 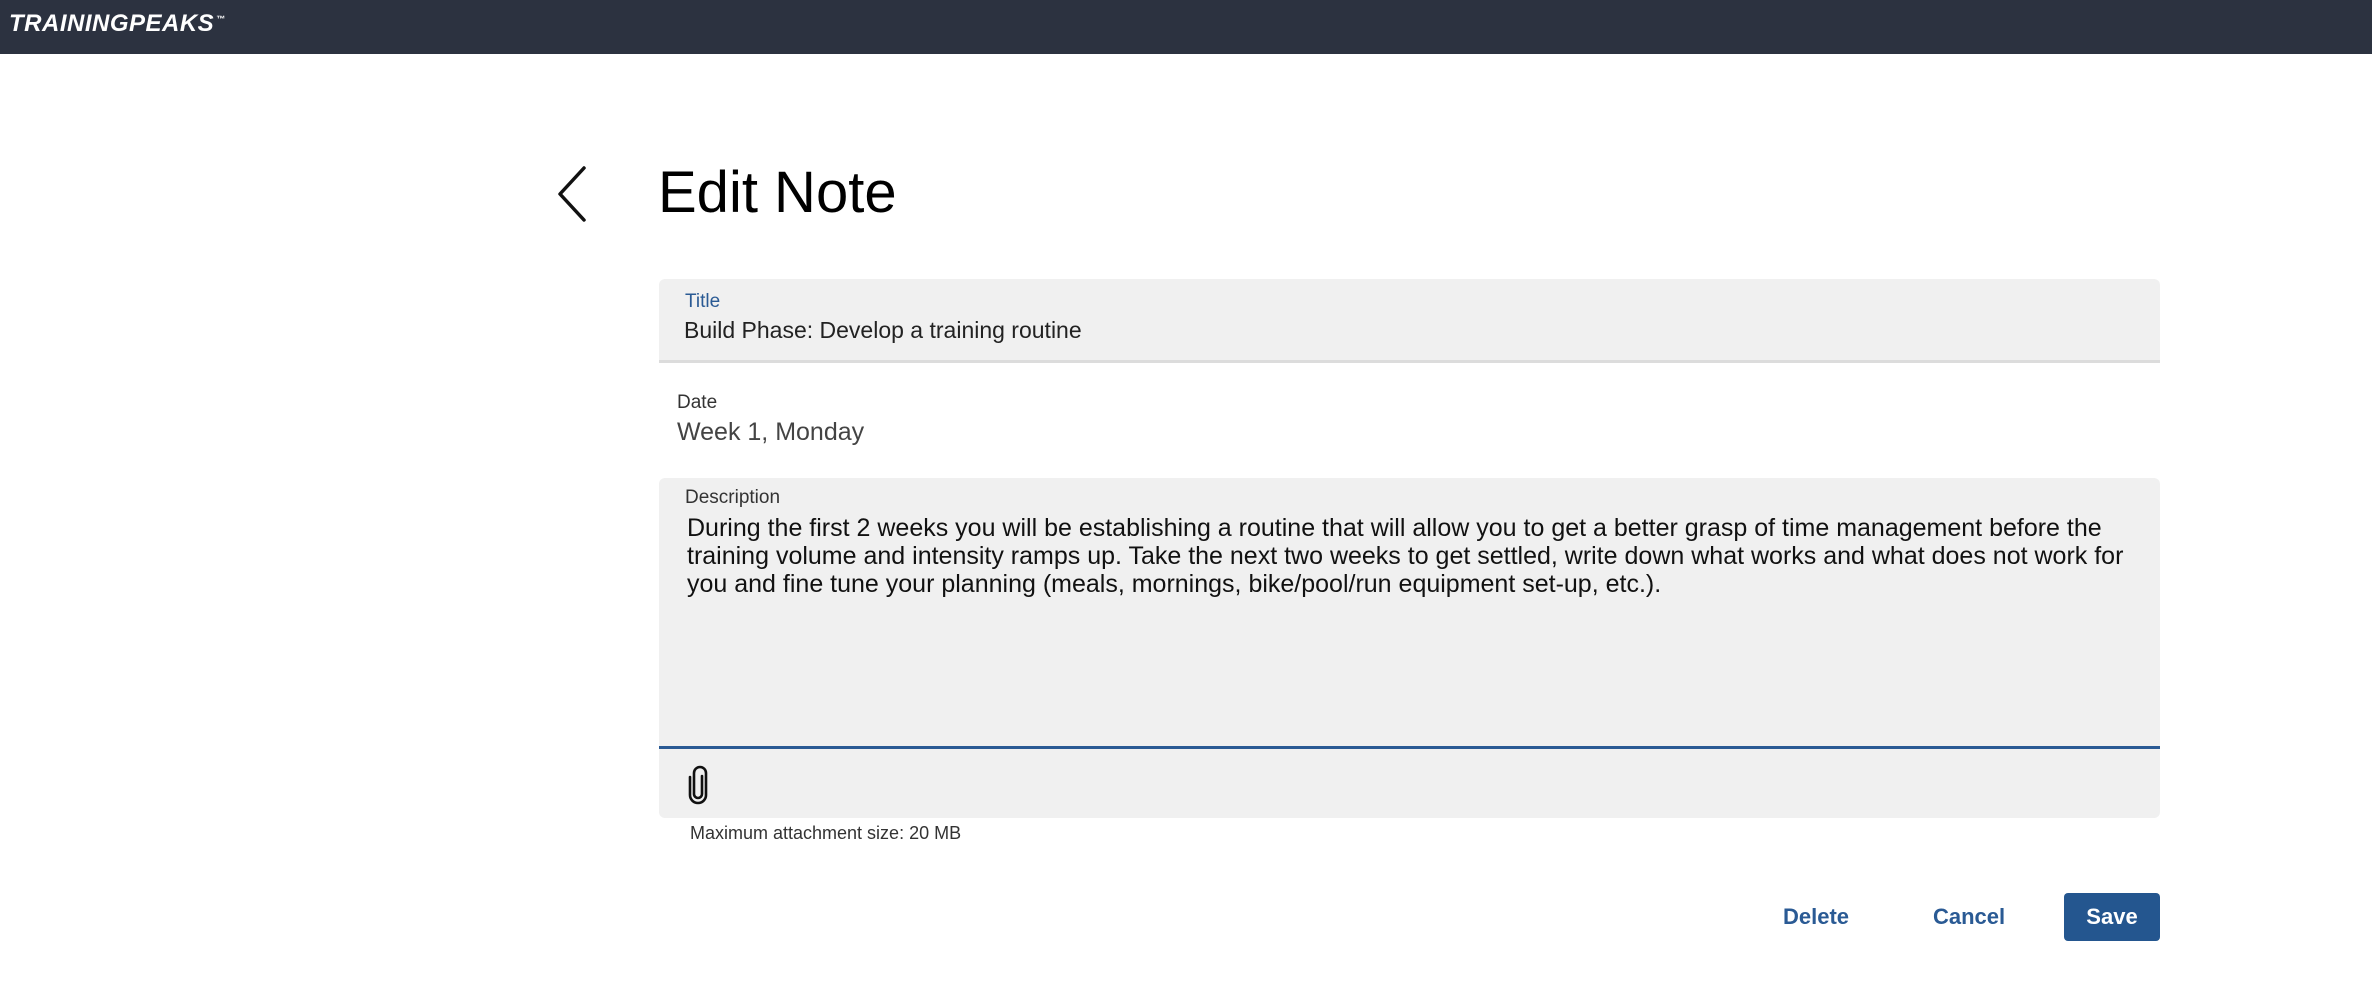 I want to click on attachment-size-note: Maximum attachment size: 20 MB, so click(x=826, y=833).